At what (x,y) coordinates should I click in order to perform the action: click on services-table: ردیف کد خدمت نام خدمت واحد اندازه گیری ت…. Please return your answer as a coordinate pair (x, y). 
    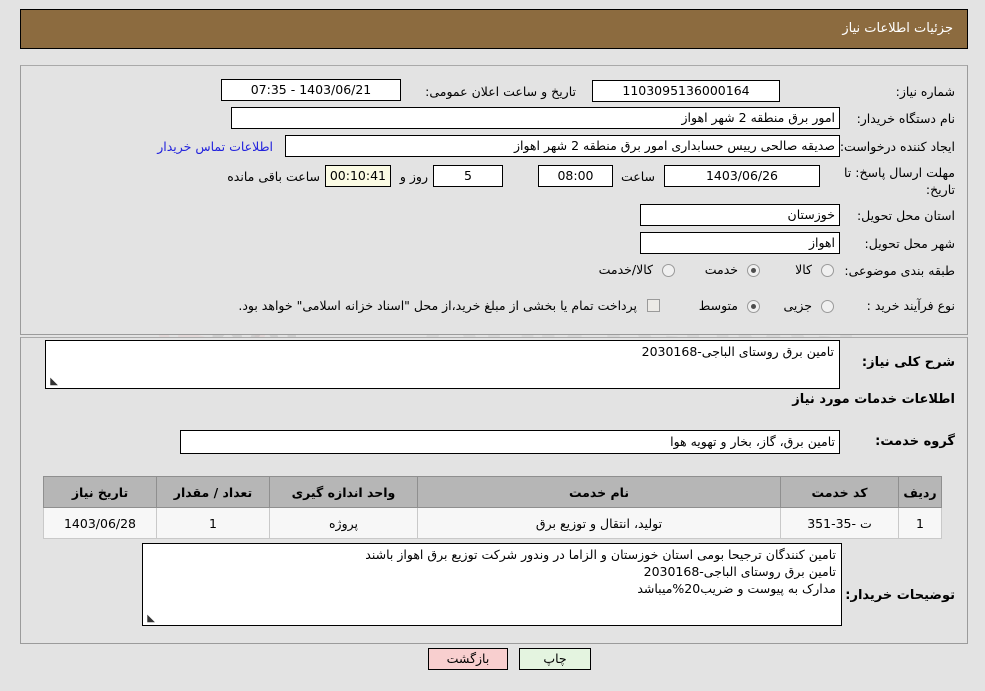
    Looking at the image, I should click on (492, 507).